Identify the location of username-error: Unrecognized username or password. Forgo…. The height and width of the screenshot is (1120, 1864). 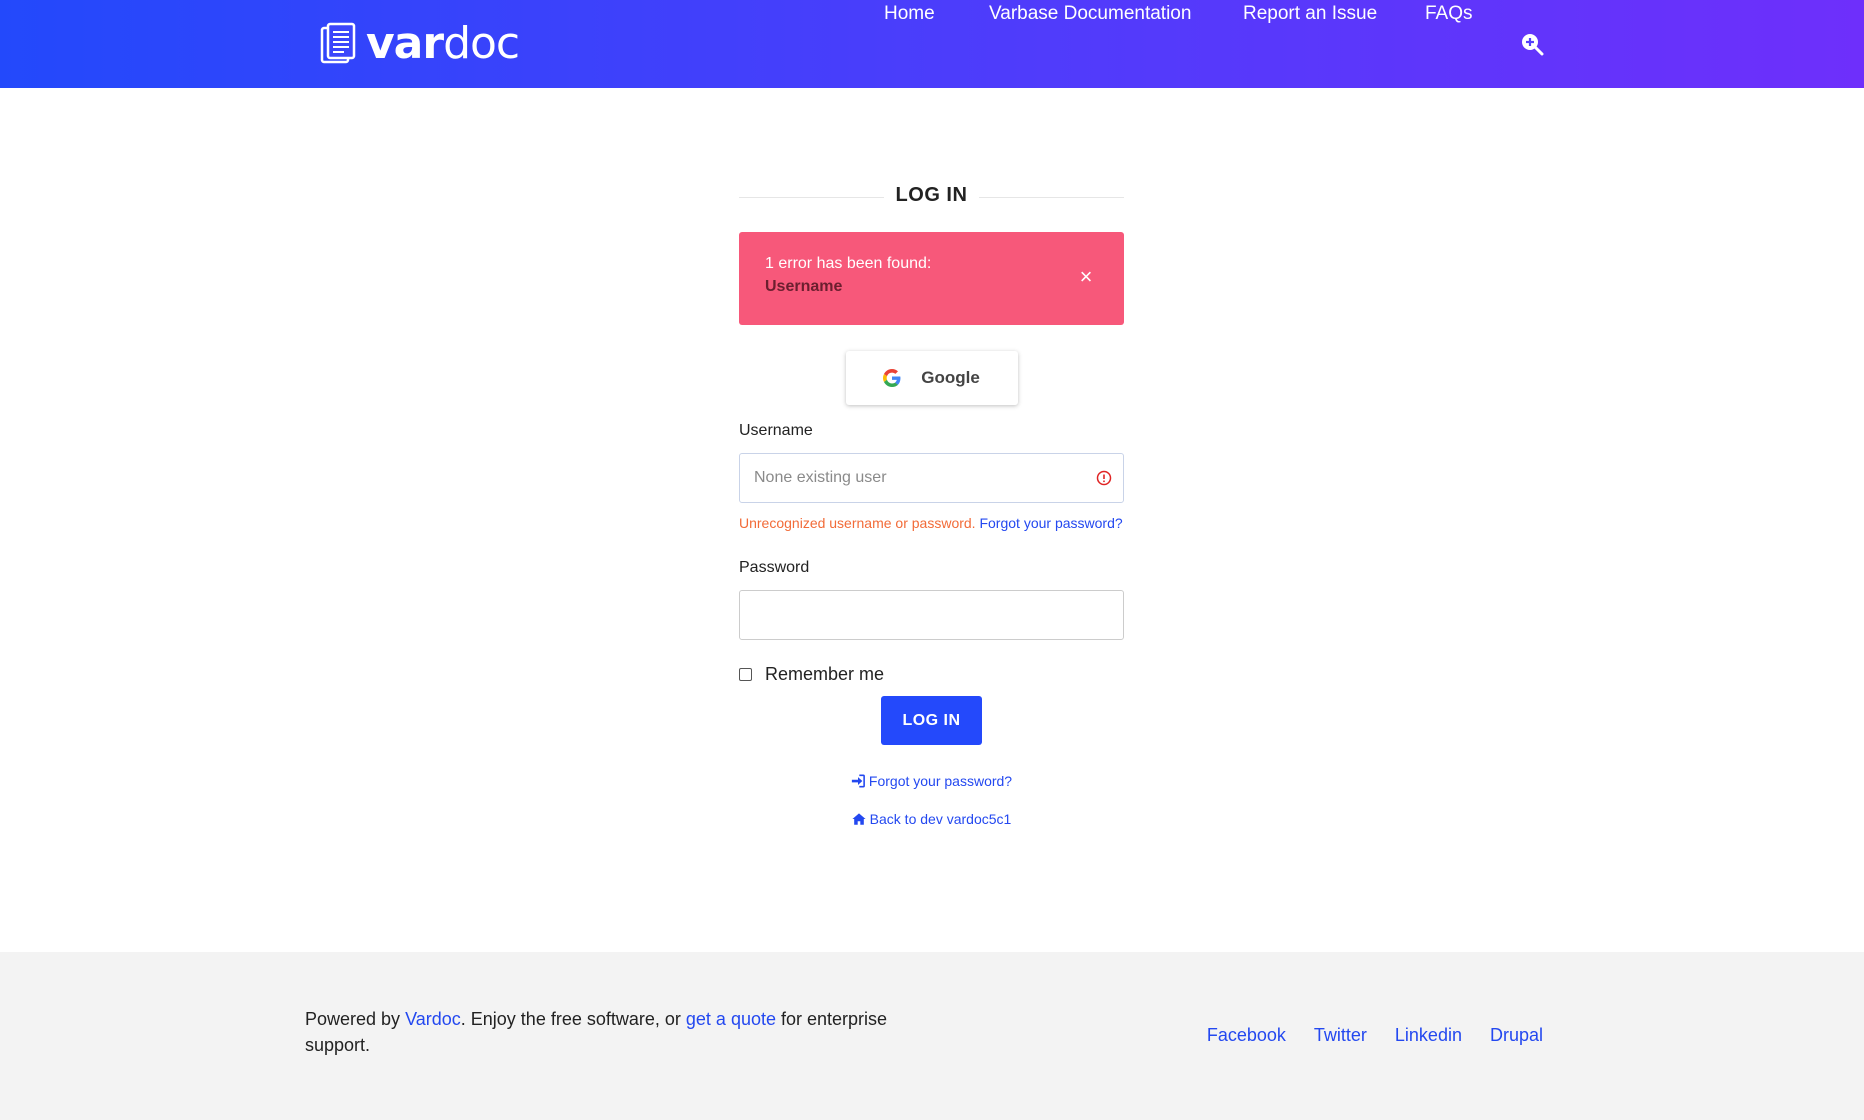
(931, 523).